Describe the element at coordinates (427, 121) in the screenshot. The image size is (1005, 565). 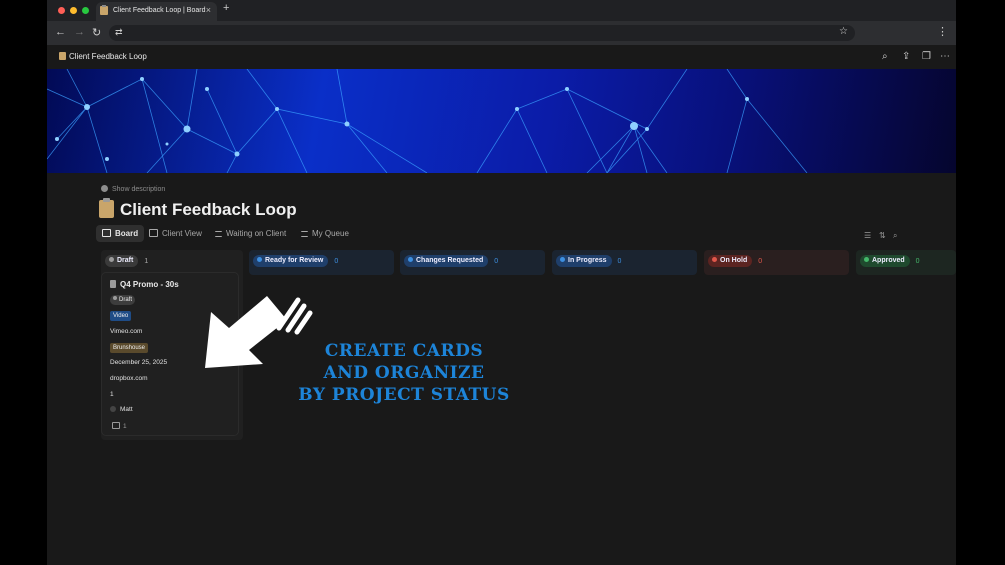
I see `network-cover-graphic` at that location.